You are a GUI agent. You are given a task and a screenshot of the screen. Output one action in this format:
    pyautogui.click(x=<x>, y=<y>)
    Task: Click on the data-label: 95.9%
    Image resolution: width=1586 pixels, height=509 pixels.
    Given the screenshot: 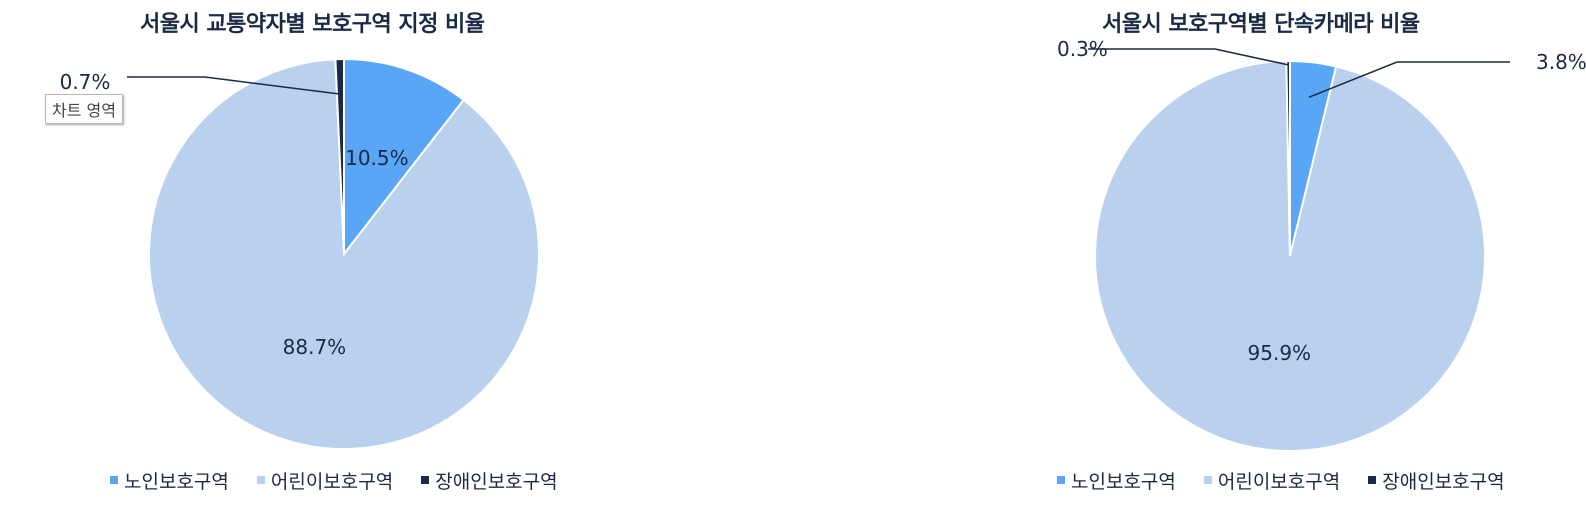 What is the action you would take?
    pyautogui.click(x=1280, y=353)
    